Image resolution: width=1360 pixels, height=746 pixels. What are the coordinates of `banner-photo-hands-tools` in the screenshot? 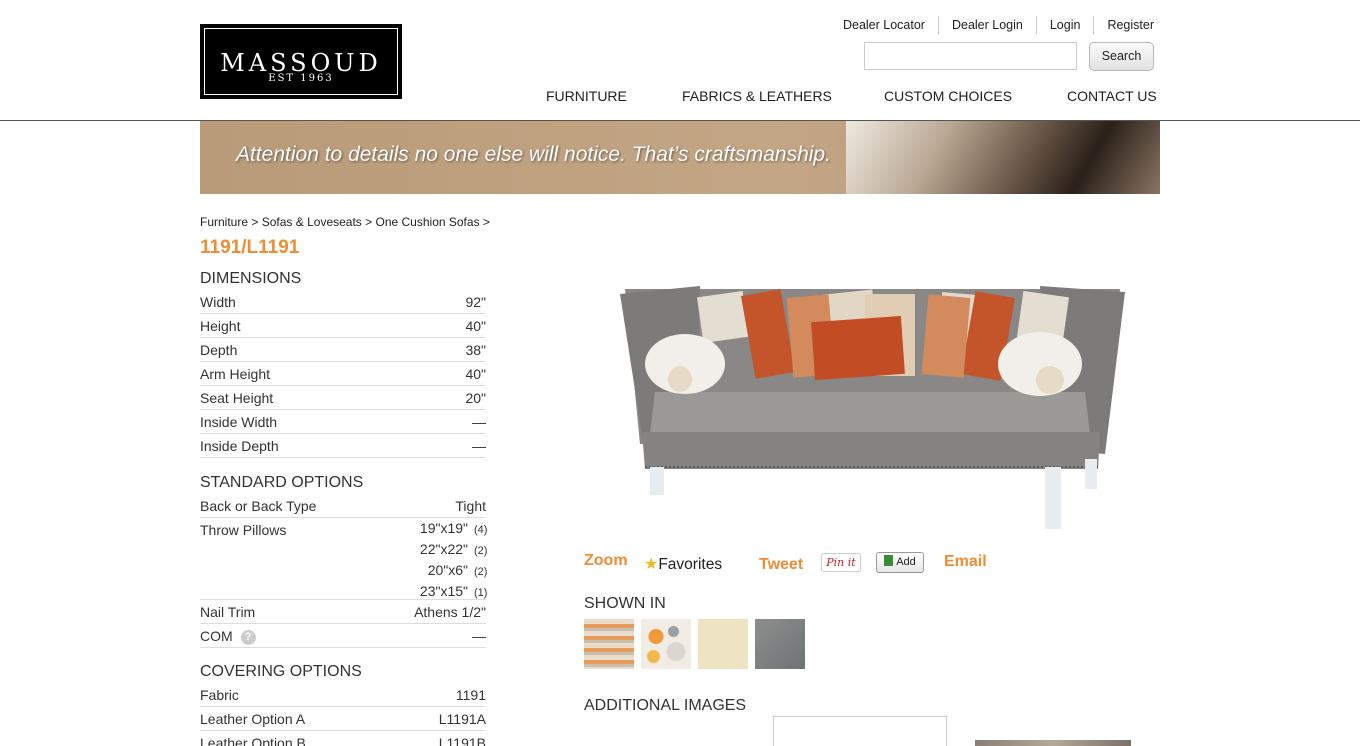 It's located at (1003, 157).